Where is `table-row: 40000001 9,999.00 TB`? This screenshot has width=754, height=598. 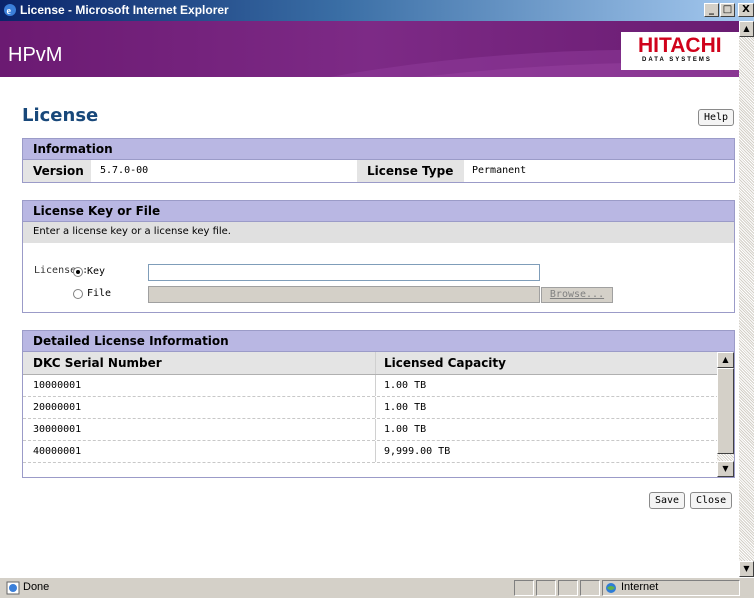
table-row: 40000001 9,999.00 TB is located at coordinates (378, 452).